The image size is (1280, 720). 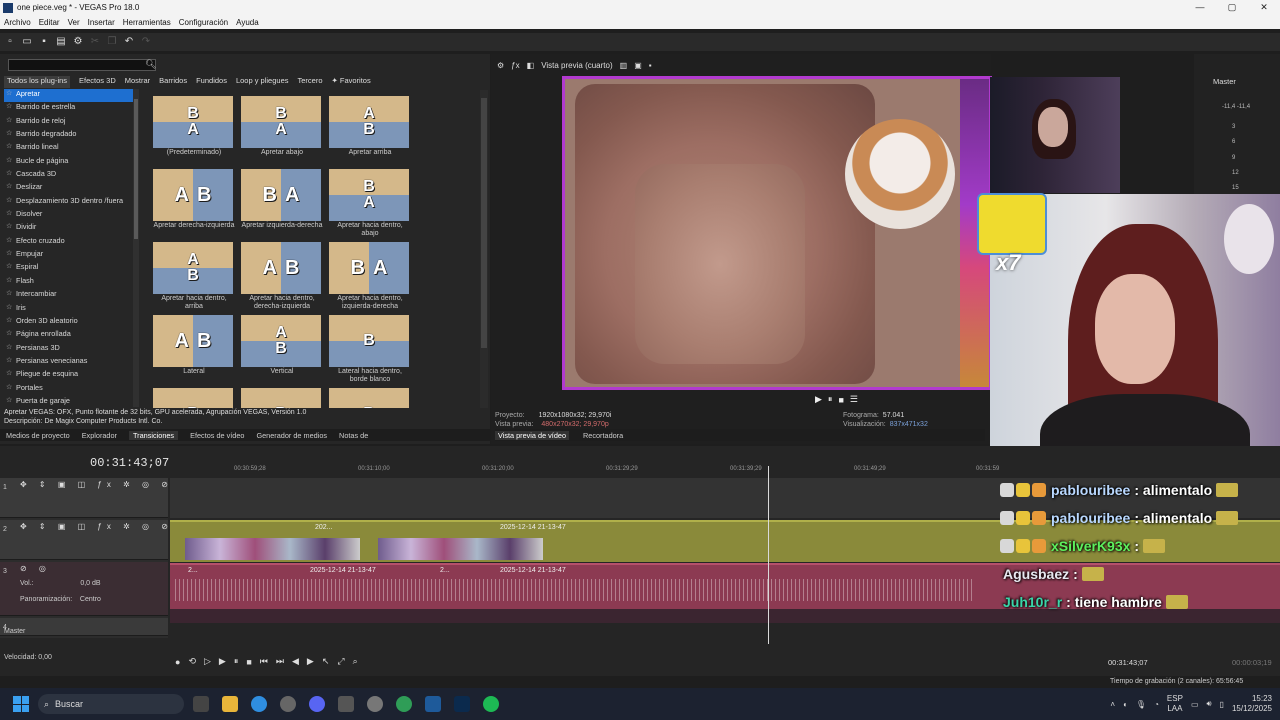 What do you see at coordinates (310, 661) in the screenshot?
I see `next-frame-icon: ▶` at bounding box center [310, 661].